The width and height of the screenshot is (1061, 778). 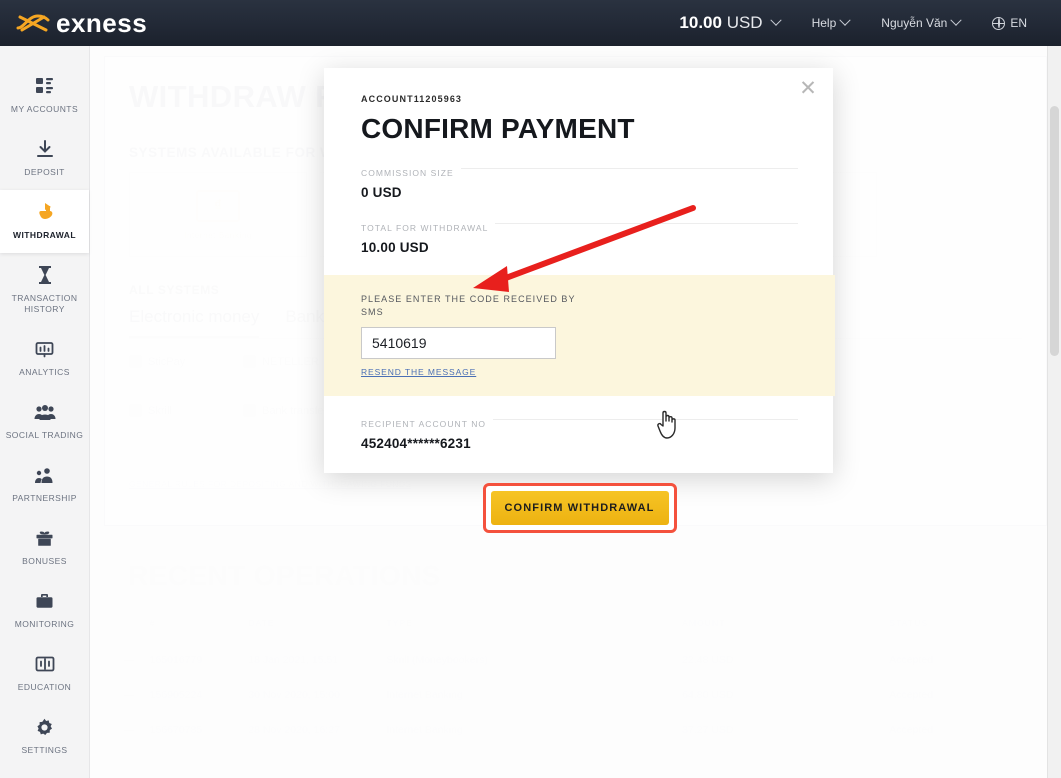 I want to click on brand-name: exness, so click(x=102, y=22).